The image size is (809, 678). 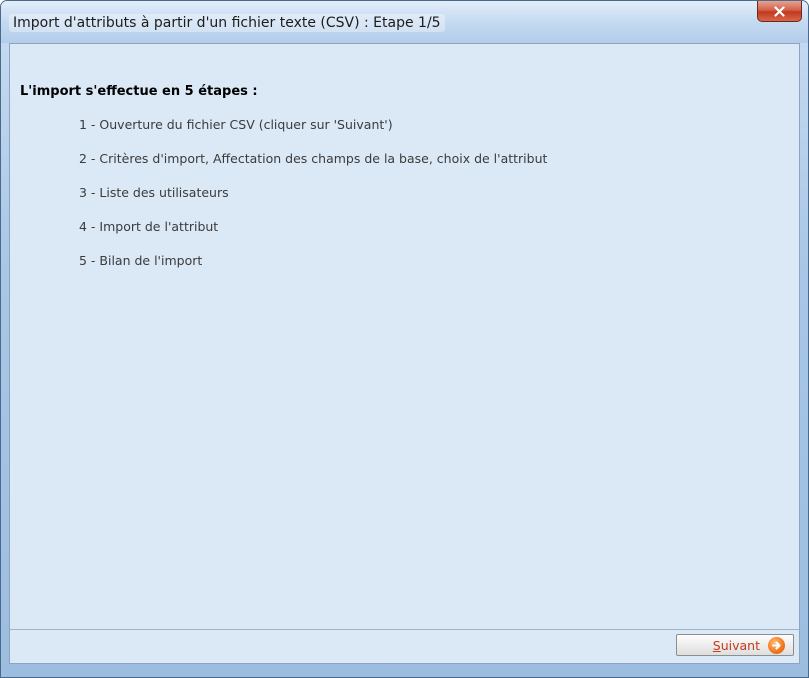 I want to click on next-button-label-rest: uivant, so click(x=740, y=645).